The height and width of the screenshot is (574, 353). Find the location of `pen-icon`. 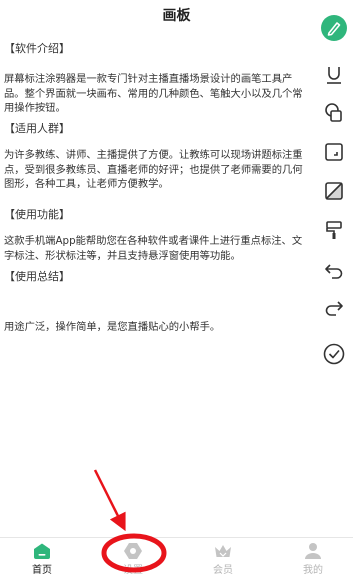

pen-icon is located at coordinates (334, 28).